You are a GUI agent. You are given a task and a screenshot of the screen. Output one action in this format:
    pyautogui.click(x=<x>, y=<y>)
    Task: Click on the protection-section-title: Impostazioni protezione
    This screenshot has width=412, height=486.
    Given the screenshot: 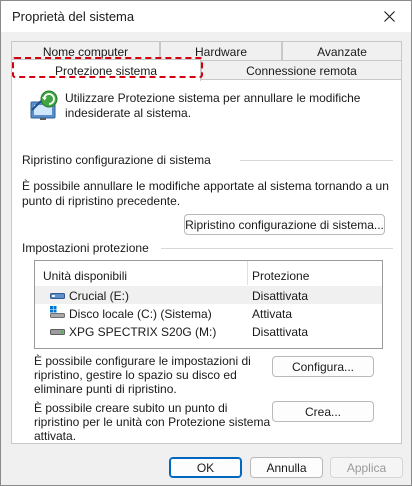 What is the action you would take?
    pyautogui.click(x=85, y=248)
    